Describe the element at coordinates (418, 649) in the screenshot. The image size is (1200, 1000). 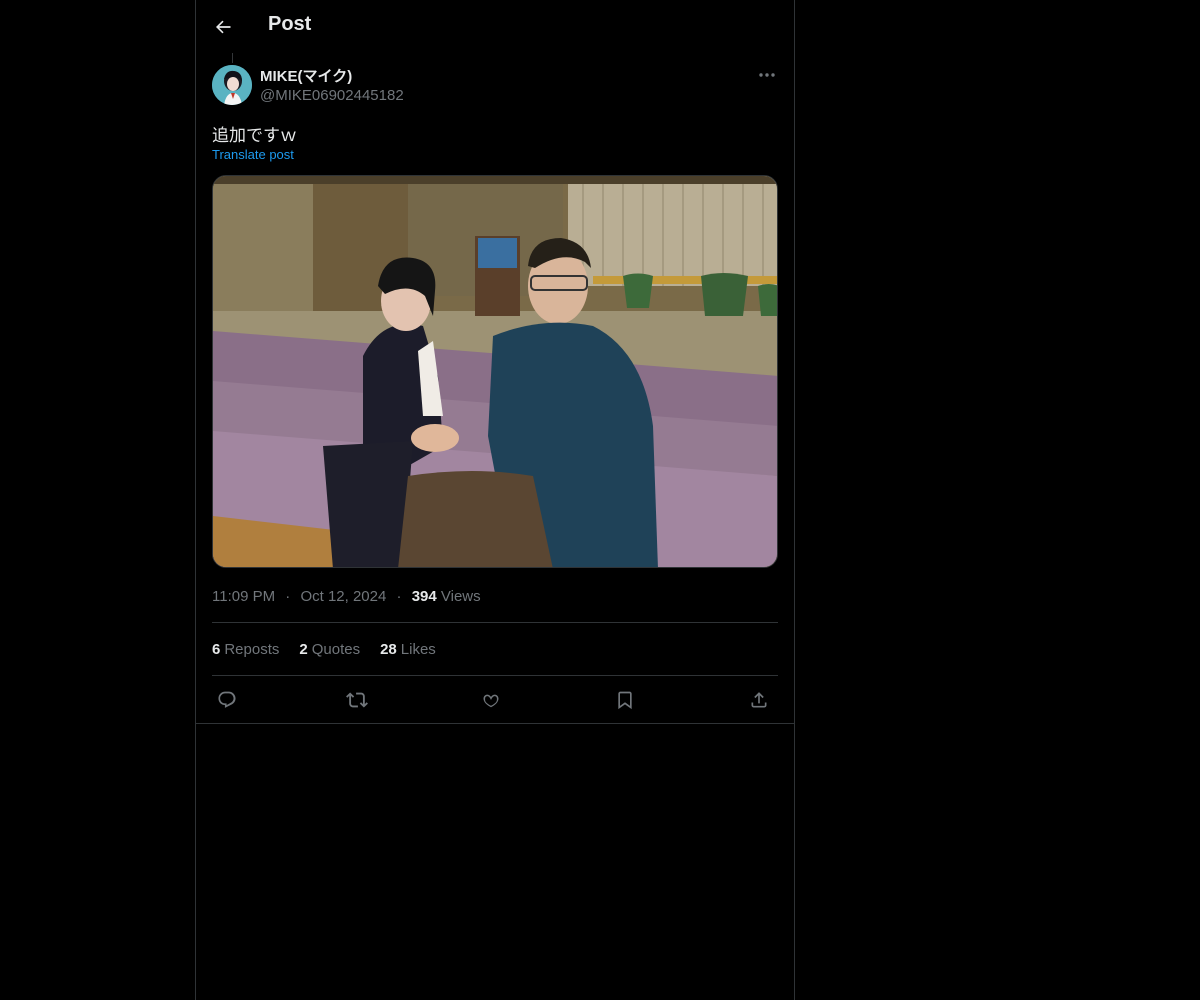
I see `likes-label: Likes` at that location.